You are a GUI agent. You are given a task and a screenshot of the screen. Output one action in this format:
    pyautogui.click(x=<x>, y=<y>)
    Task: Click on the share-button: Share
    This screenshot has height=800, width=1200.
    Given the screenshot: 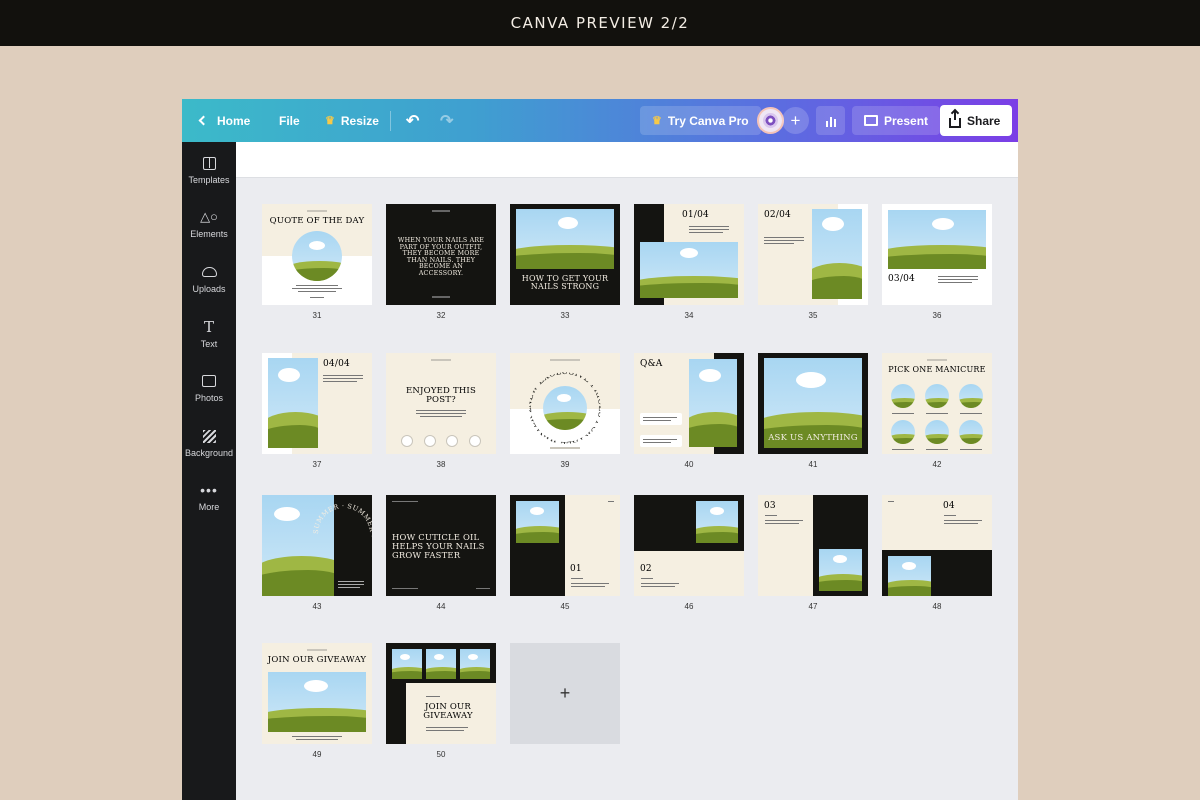 What is the action you would take?
    pyautogui.click(x=976, y=120)
    